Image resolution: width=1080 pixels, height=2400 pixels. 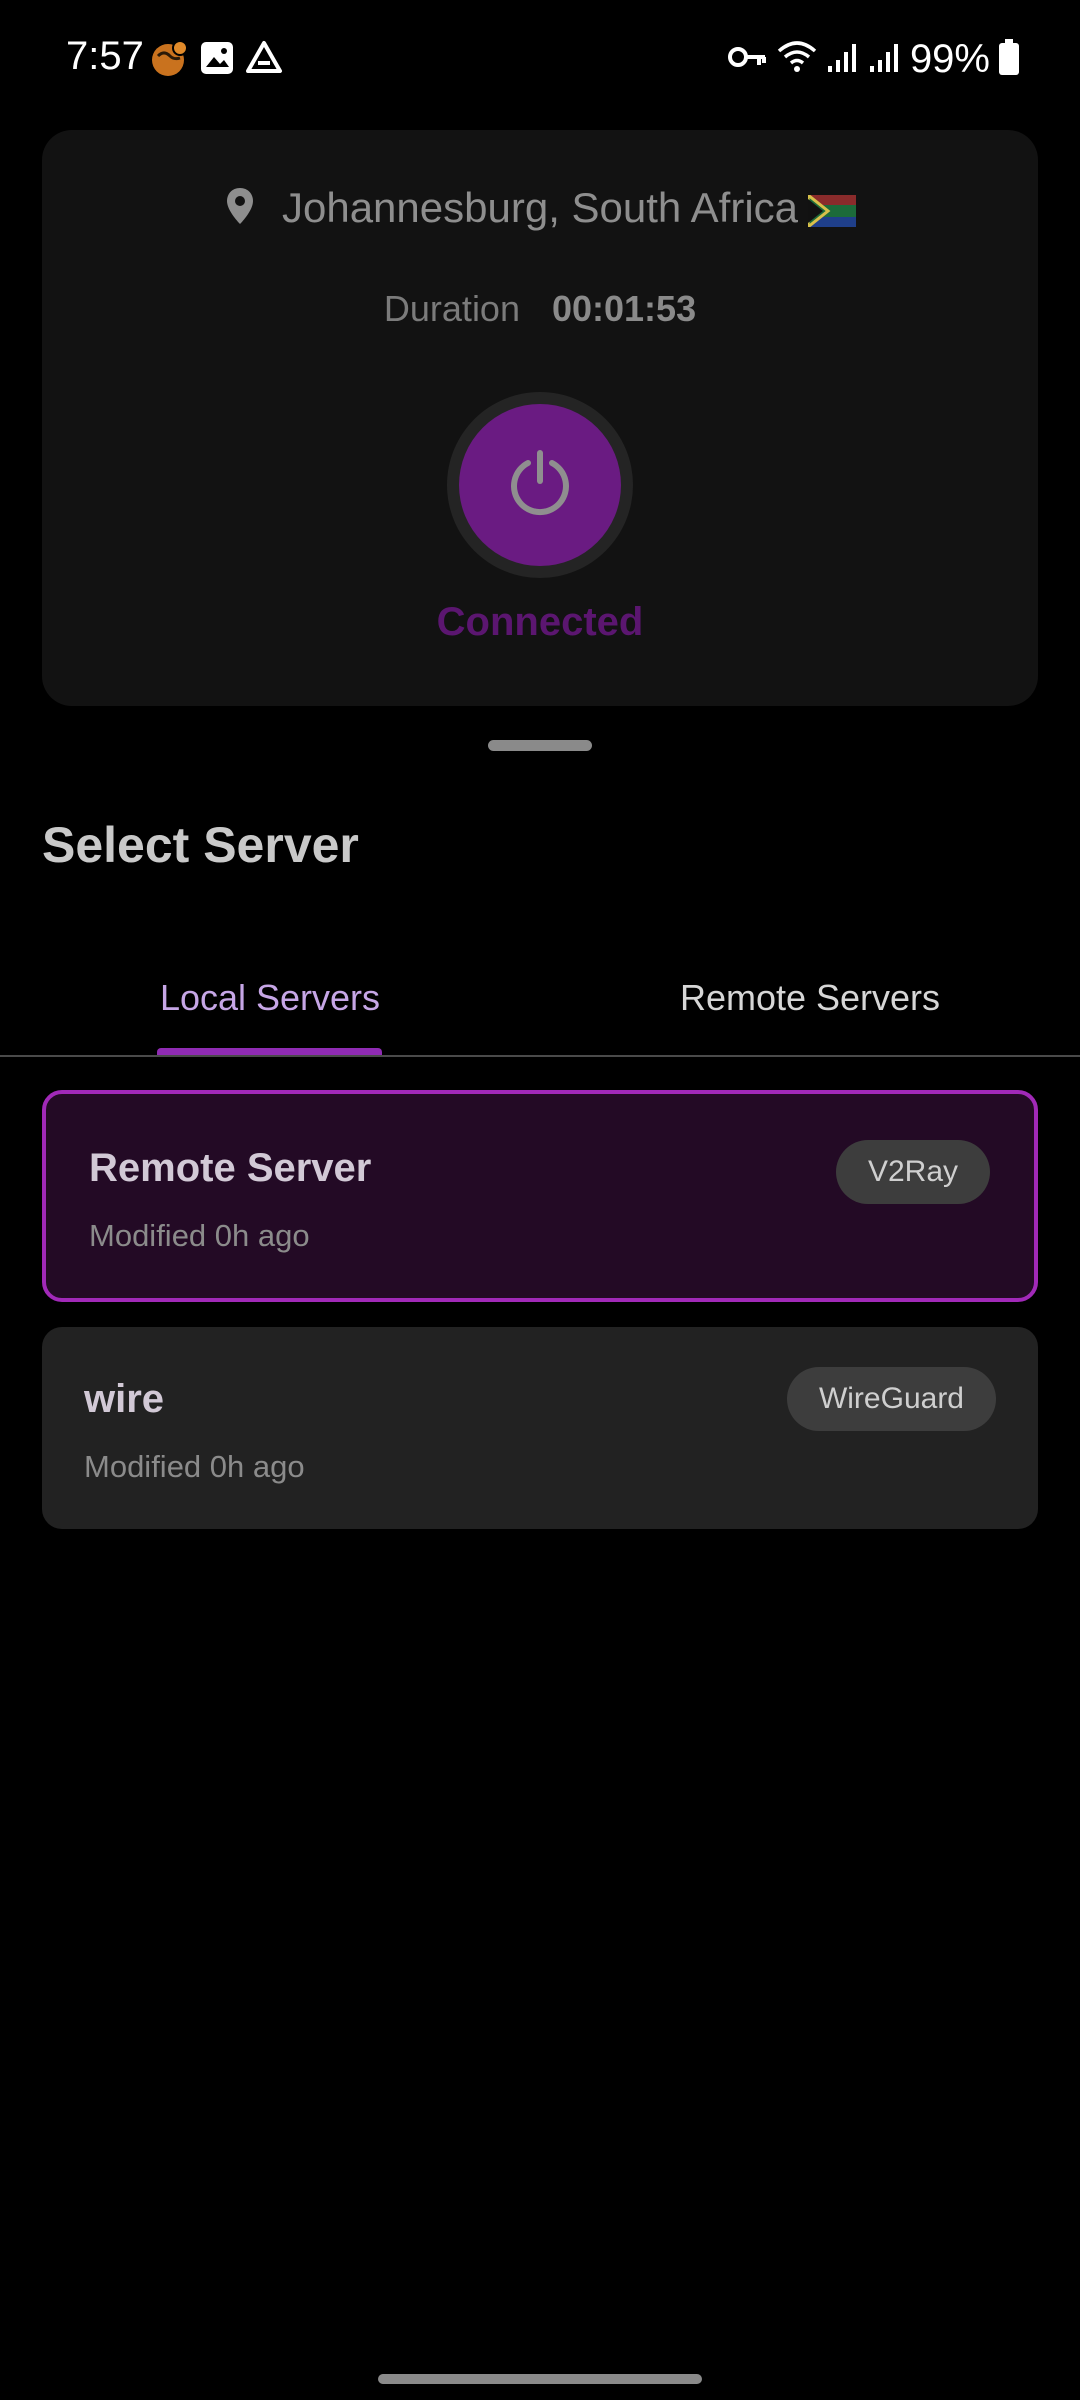 I want to click on home-indicator, so click(x=540, y=2379).